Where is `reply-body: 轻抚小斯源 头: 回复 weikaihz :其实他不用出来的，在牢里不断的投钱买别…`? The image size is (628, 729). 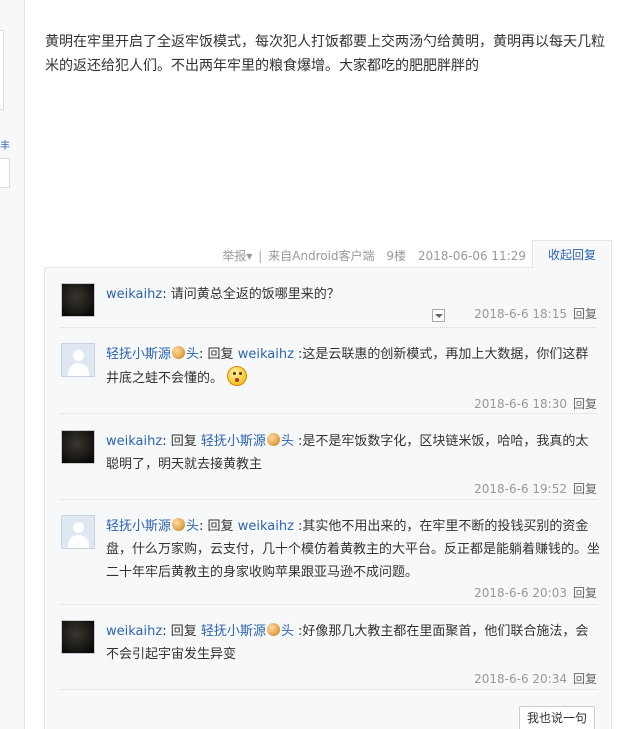
reply-body: 轻抚小斯源 头: 回复 weikaihz :其实他不用出来的，在牢里不断的投钱买别… is located at coordinates (353, 549).